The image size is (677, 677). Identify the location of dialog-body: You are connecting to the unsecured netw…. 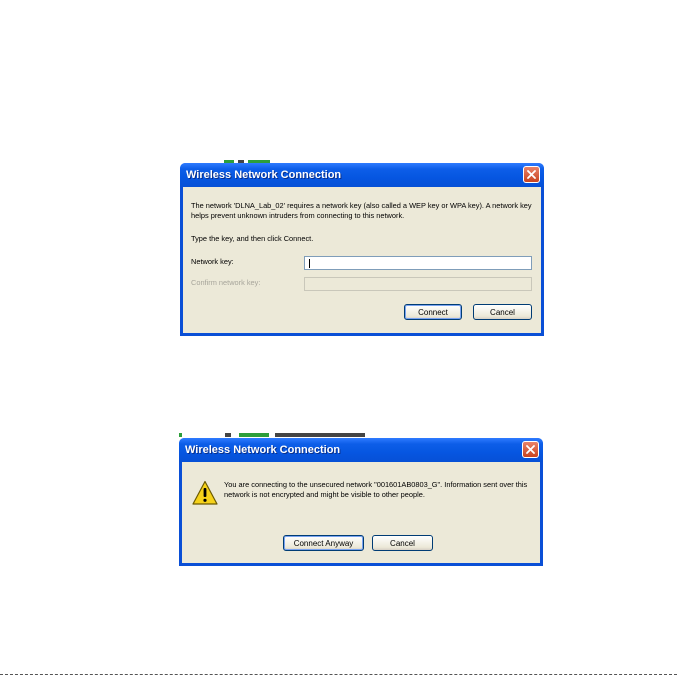
(361, 512).